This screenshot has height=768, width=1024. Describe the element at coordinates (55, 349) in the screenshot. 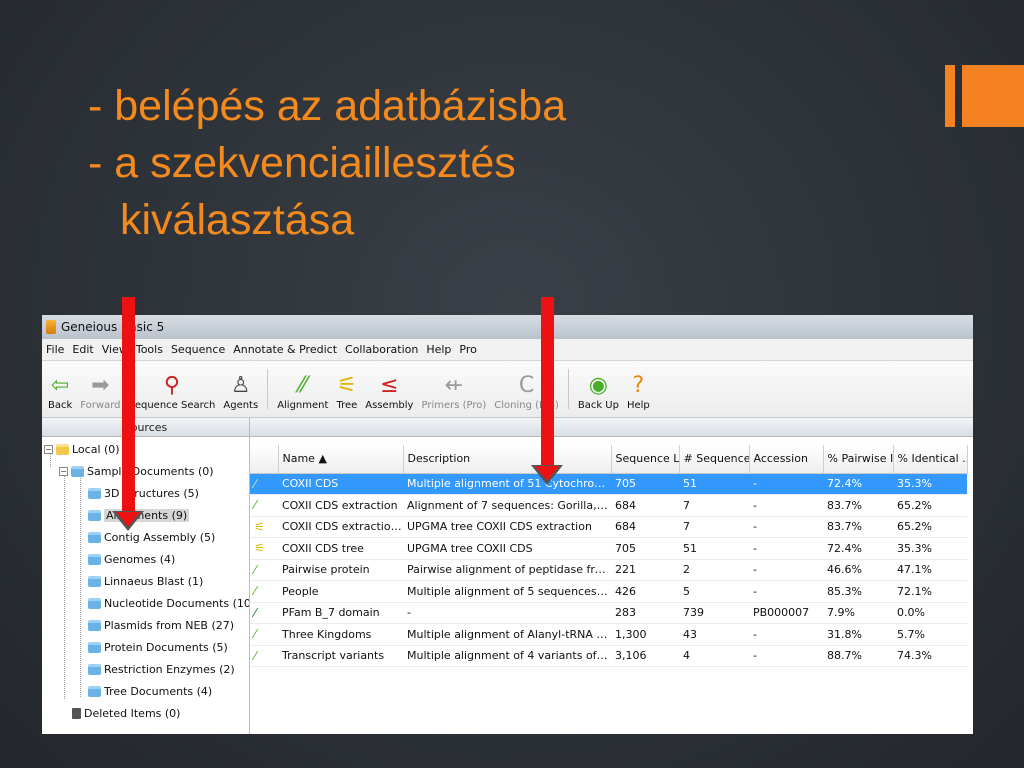

I see `menu-file: File` at that location.